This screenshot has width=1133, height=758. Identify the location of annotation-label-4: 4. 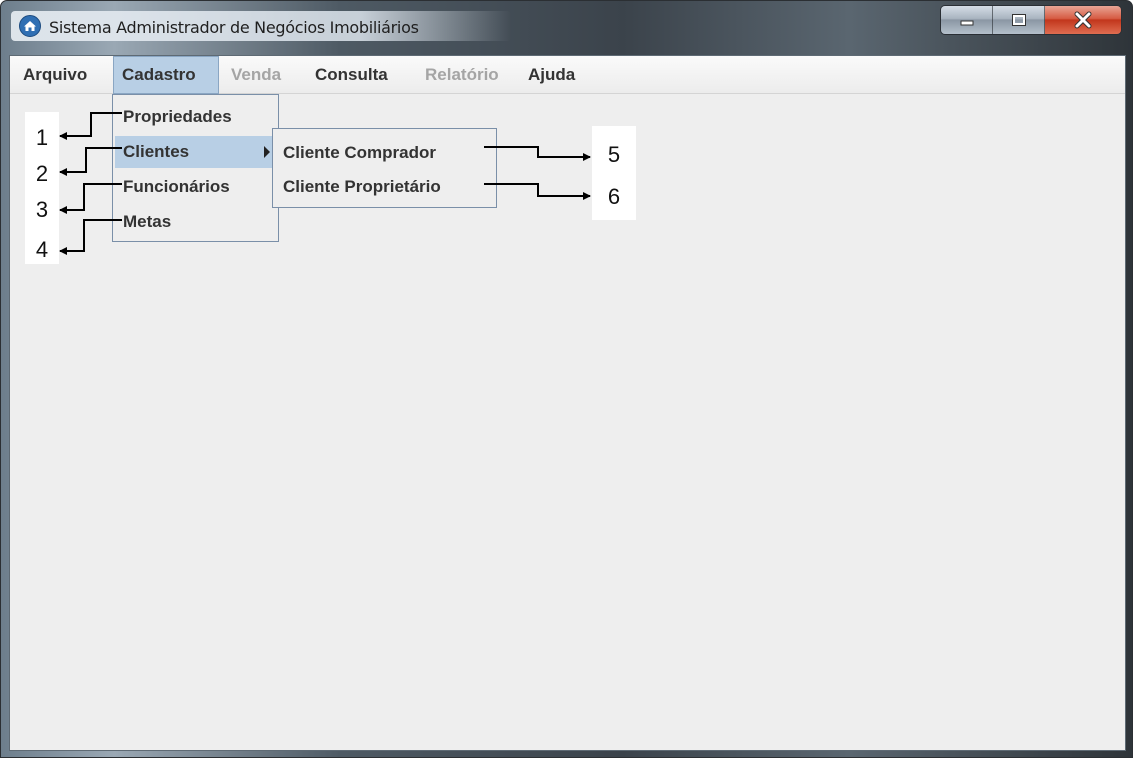
(42, 242).